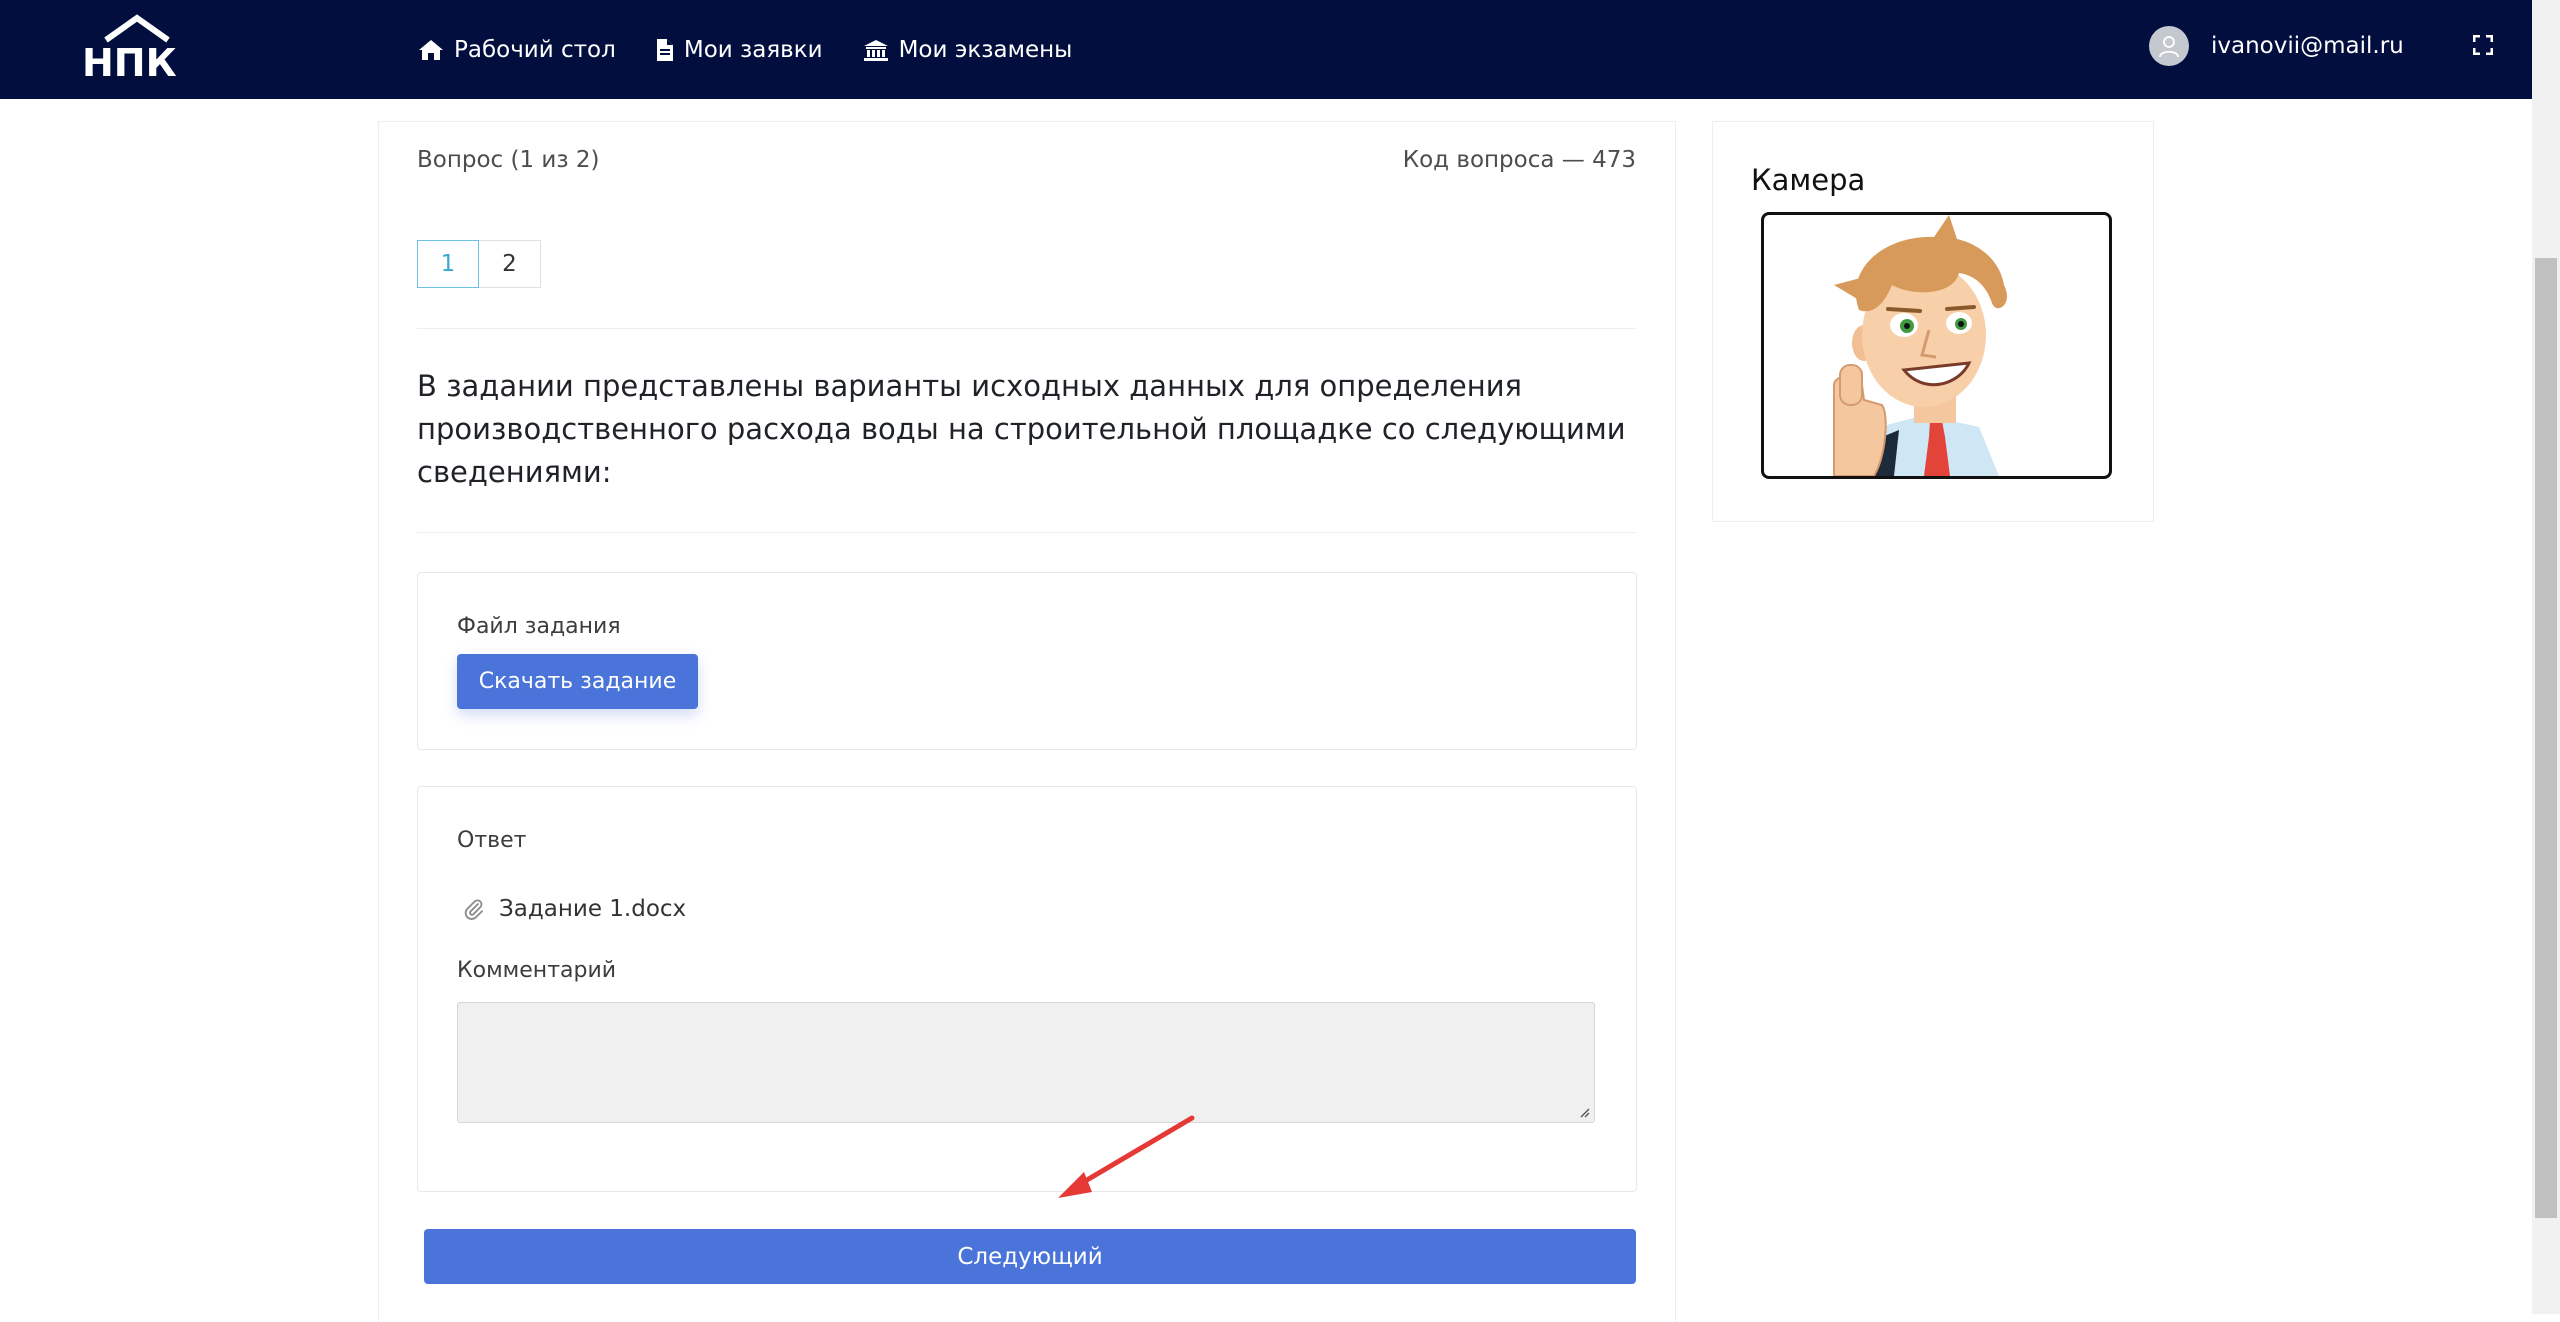 This screenshot has width=2560, height=1322. I want to click on avatar, so click(2169, 46).